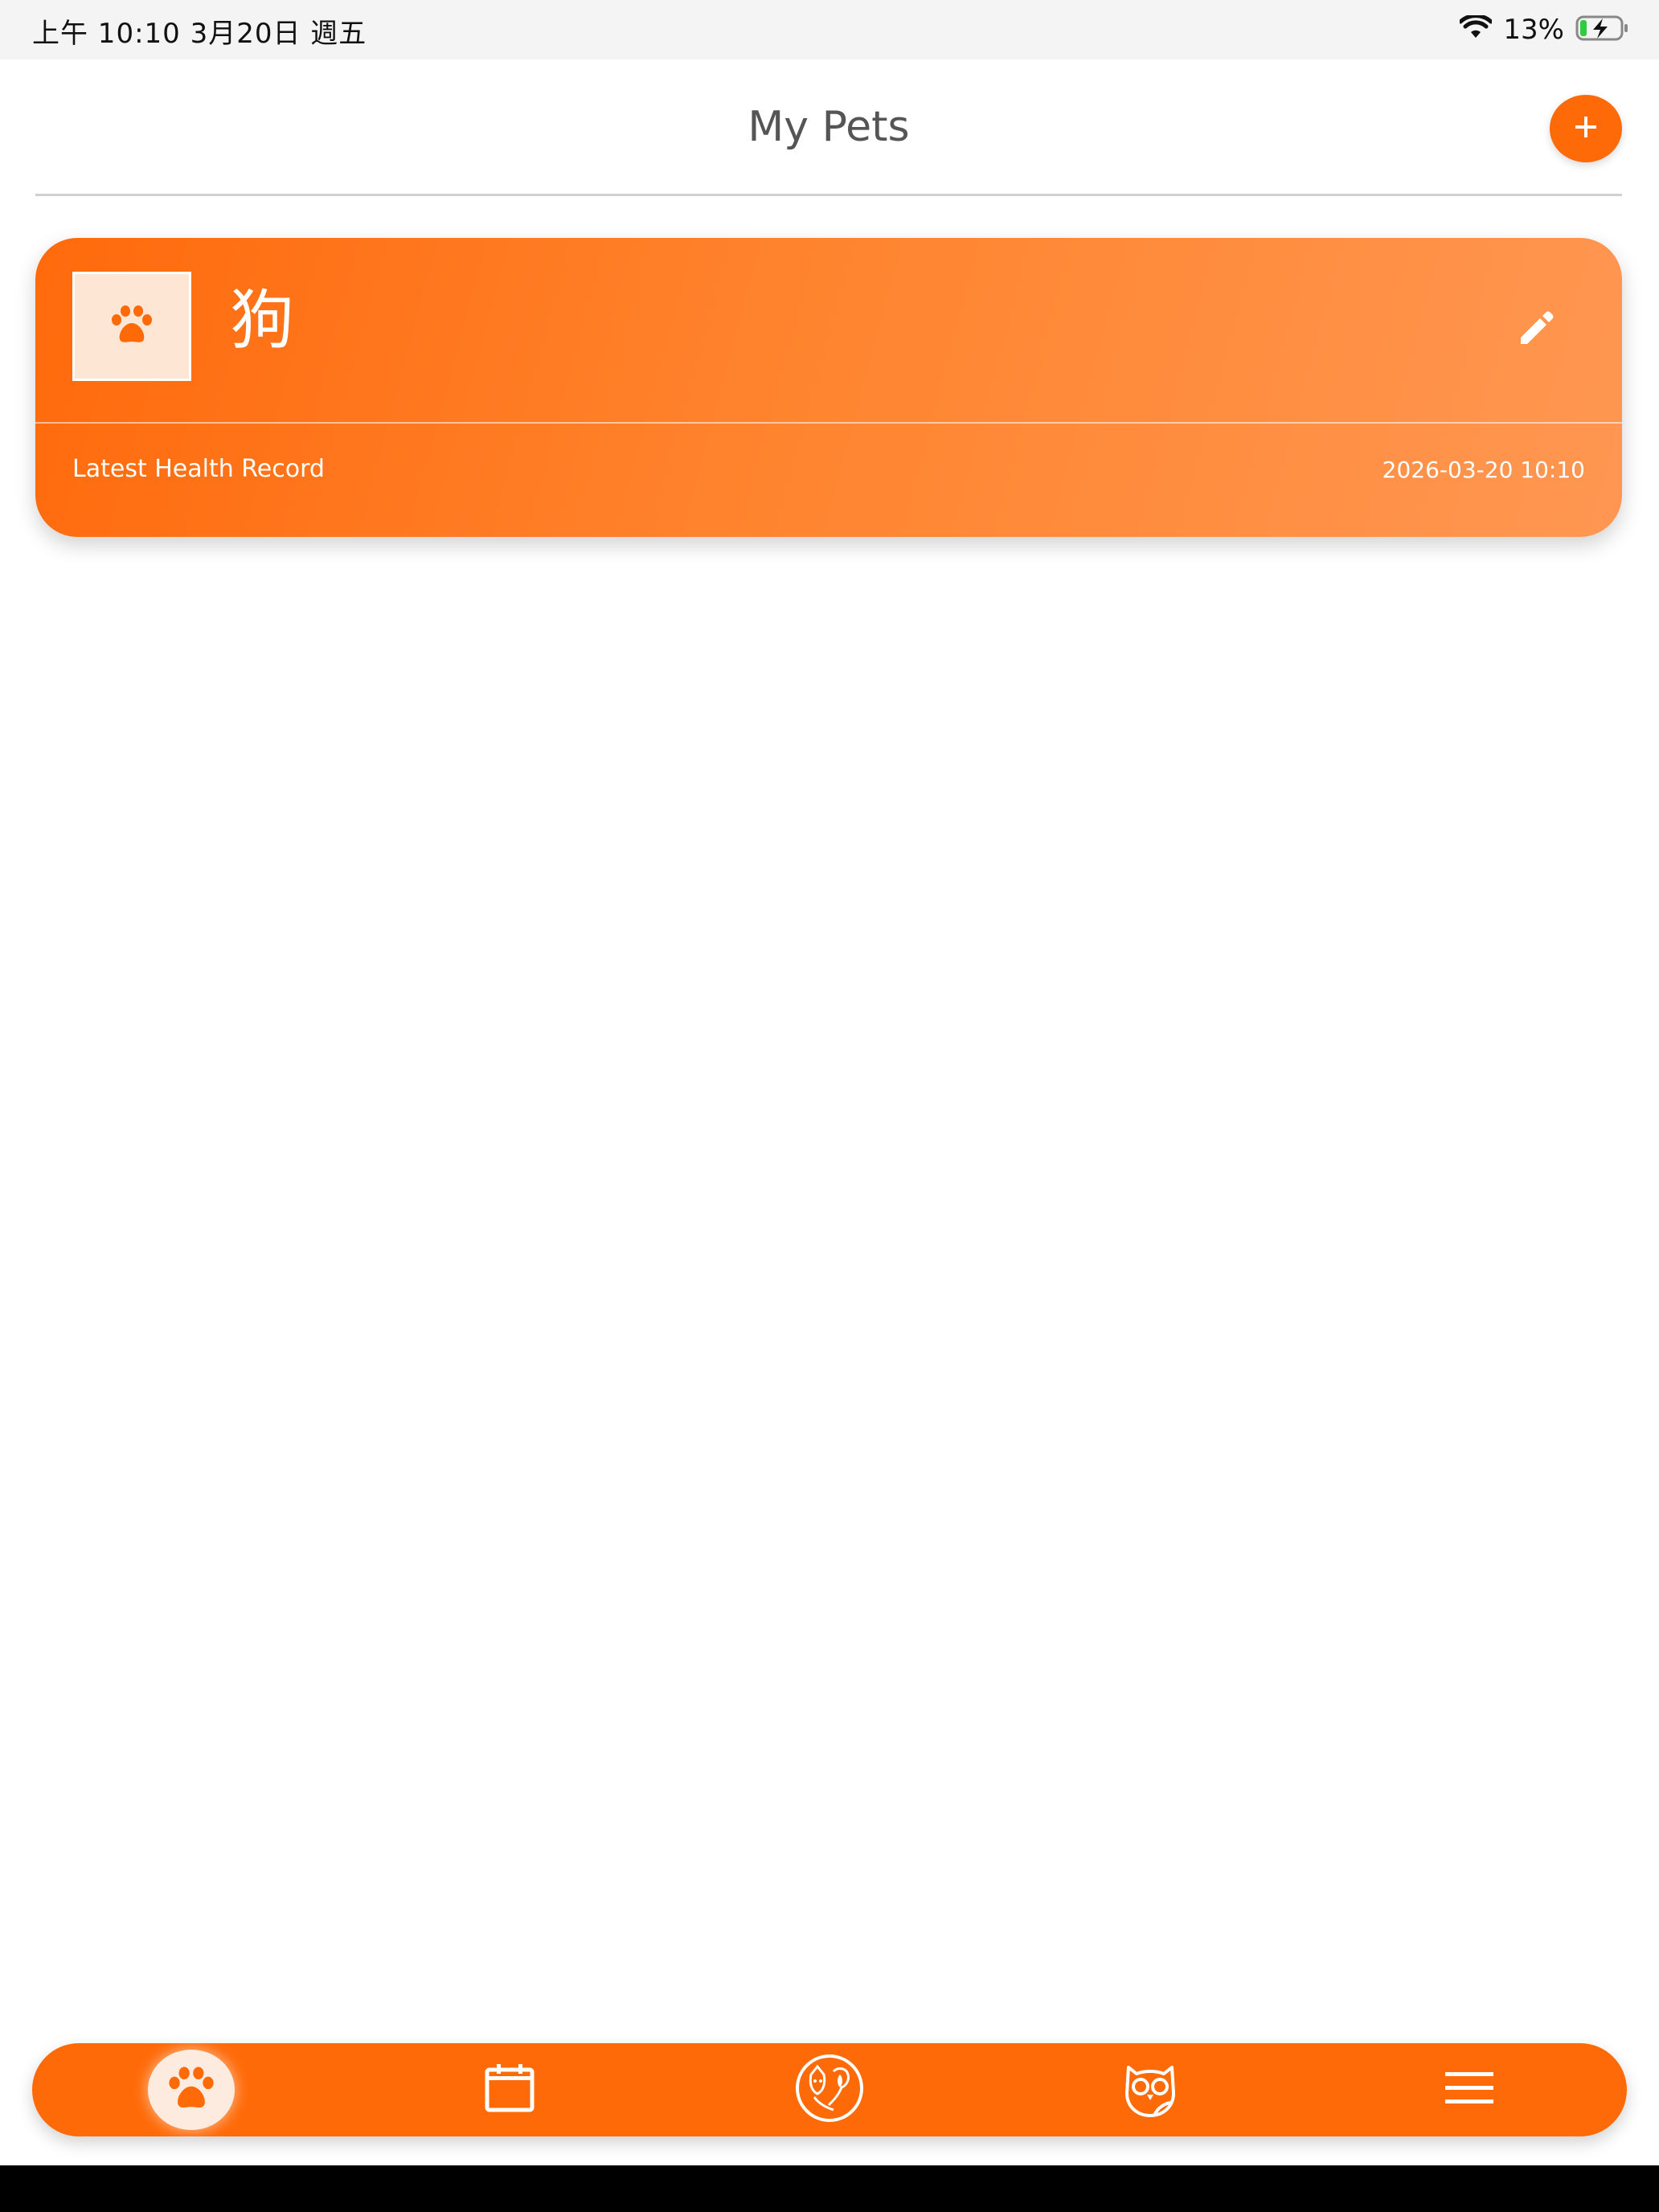 This screenshot has height=2212, width=1659. I want to click on pet-avatar, so click(131, 326).